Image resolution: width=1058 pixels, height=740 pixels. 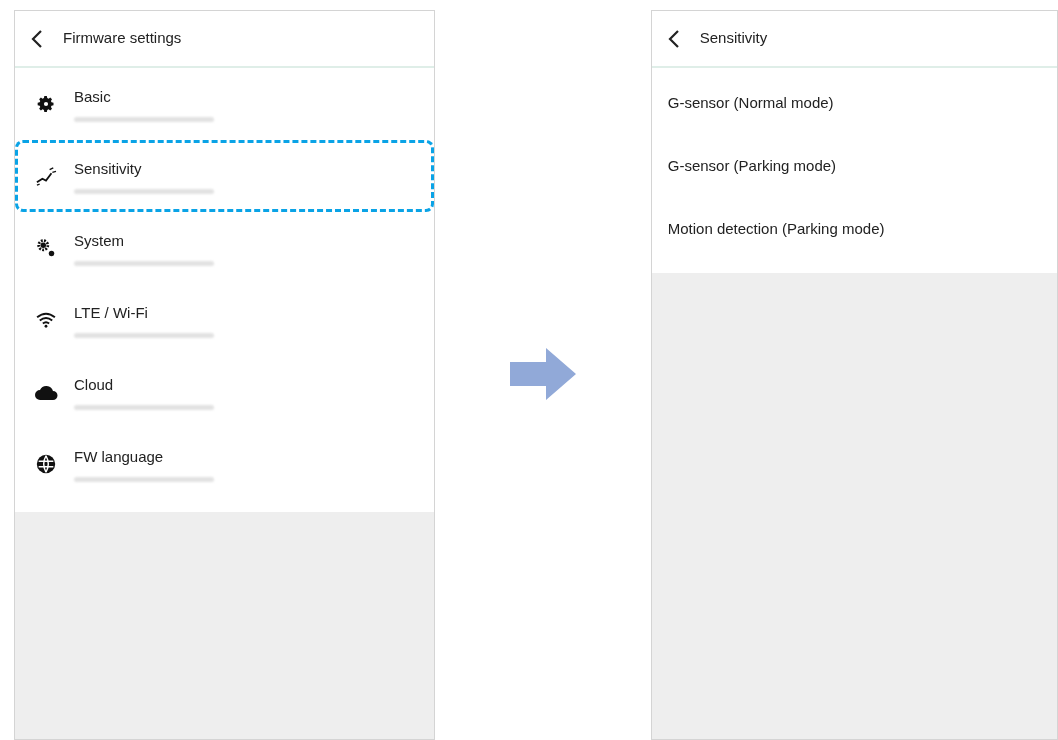 What do you see at coordinates (225, 392) in the screenshot?
I see `settings-item: Cloud` at bounding box center [225, 392].